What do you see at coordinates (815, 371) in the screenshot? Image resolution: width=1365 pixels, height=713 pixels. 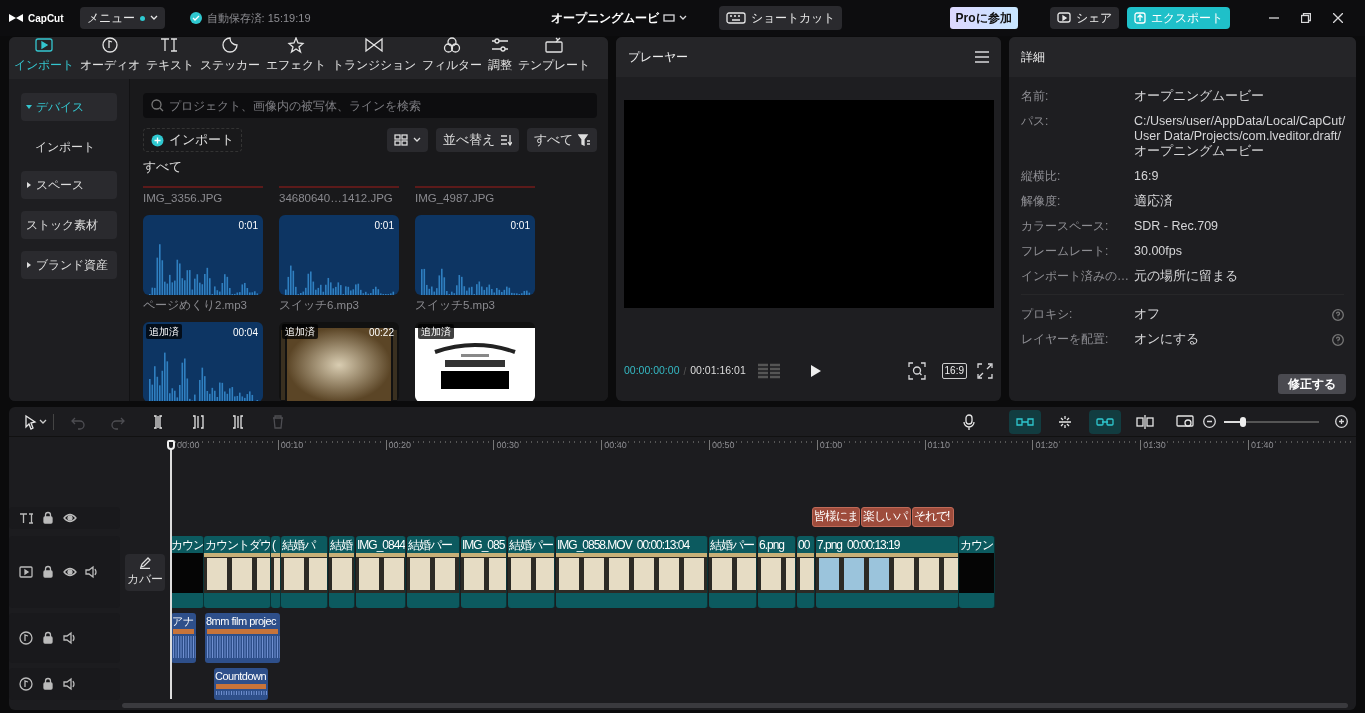 I see `play-icon` at bounding box center [815, 371].